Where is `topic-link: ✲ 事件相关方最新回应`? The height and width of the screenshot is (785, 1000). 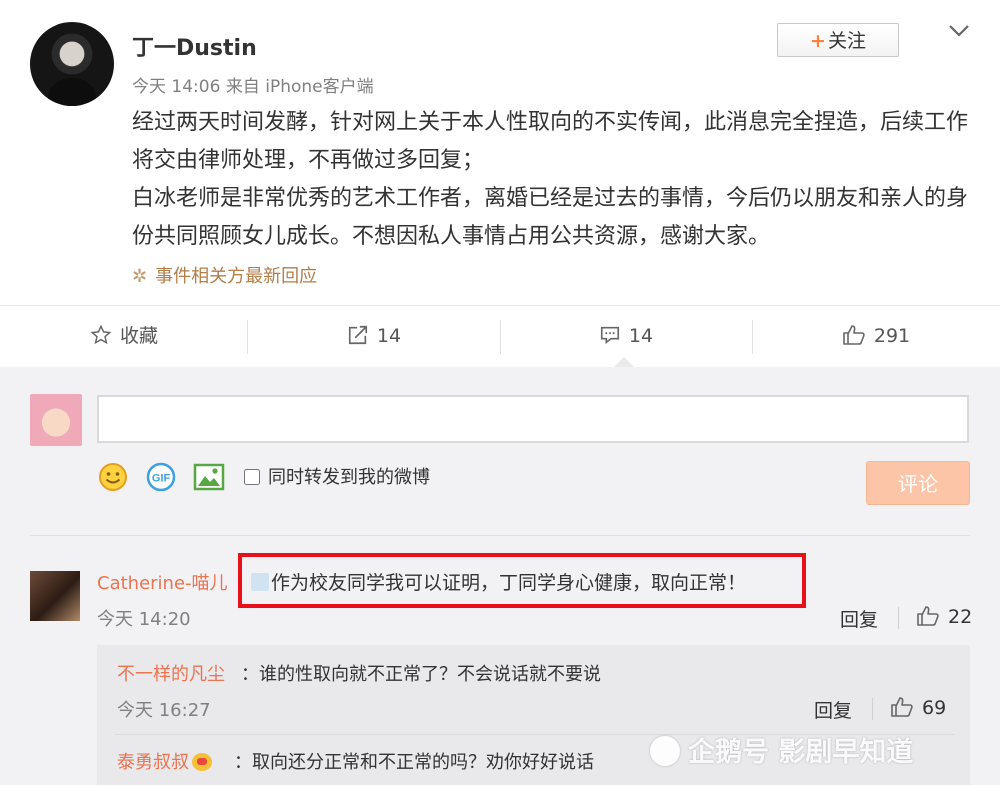
topic-link: ✲ 事件相关方最新回应 is located at coordinates (224, 275).